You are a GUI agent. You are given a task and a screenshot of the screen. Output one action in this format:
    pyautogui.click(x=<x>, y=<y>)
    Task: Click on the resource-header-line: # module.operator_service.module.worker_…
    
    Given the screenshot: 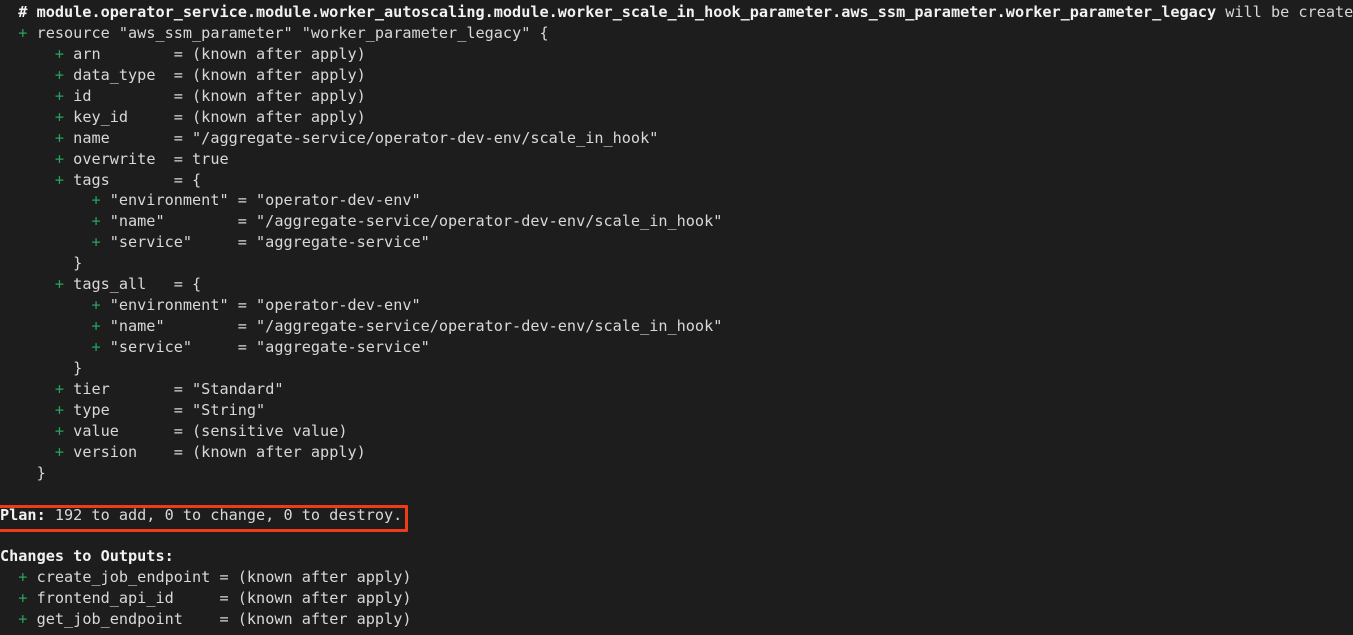 What is the action you would take?
    pyautogui.click(x=676, y=11)
    